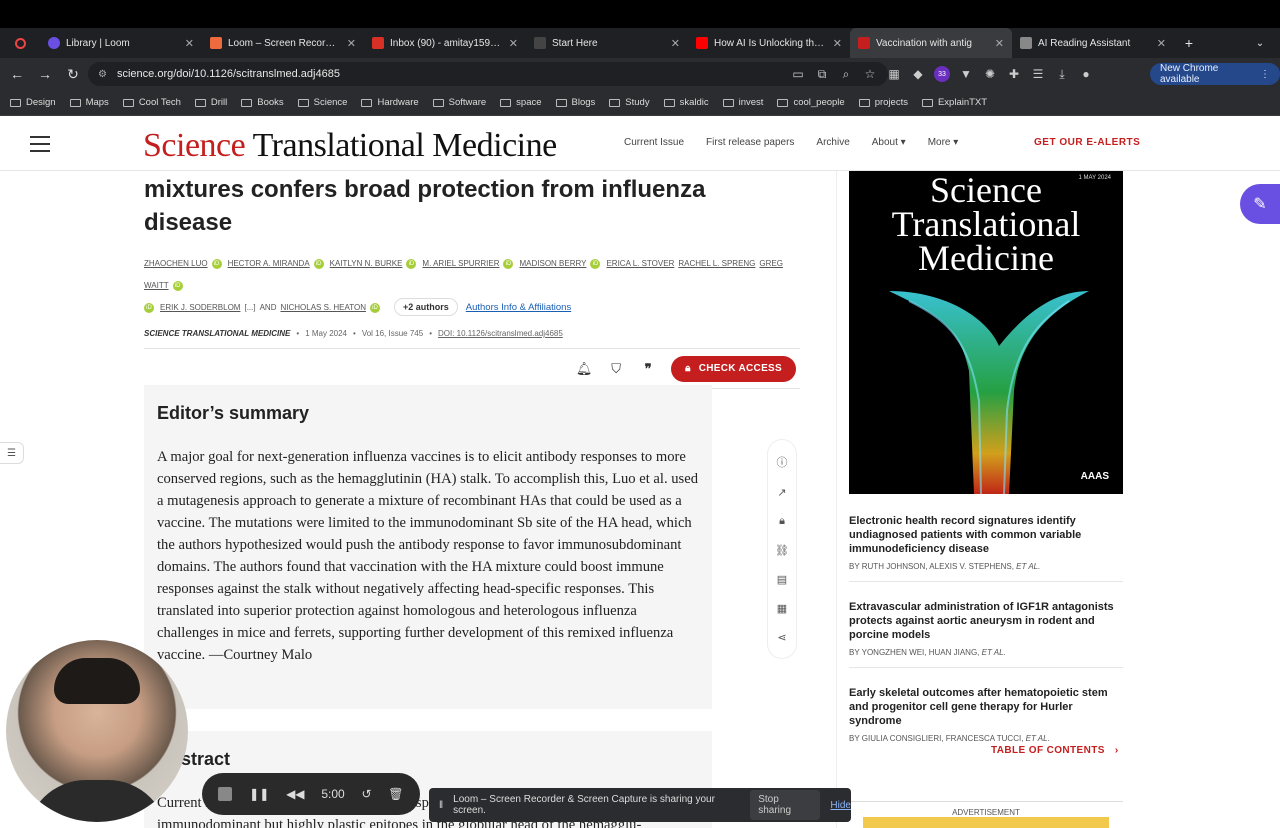 The height and width of the screenshot is (828, 1280). Describe the element at coordinates (151, 102) in the screenshot. I see `bookmark-item: Cool Tech` at that location.